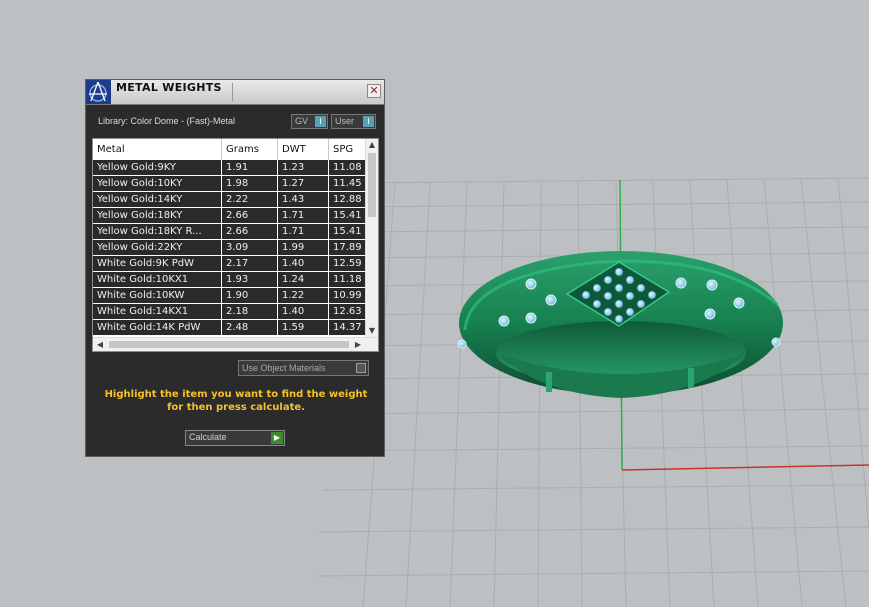 This screenshot has width=869, height=607. Describe the element at coordinates (250, 247) in the screenshot. I see `cell-grams: 3.09` at that location.